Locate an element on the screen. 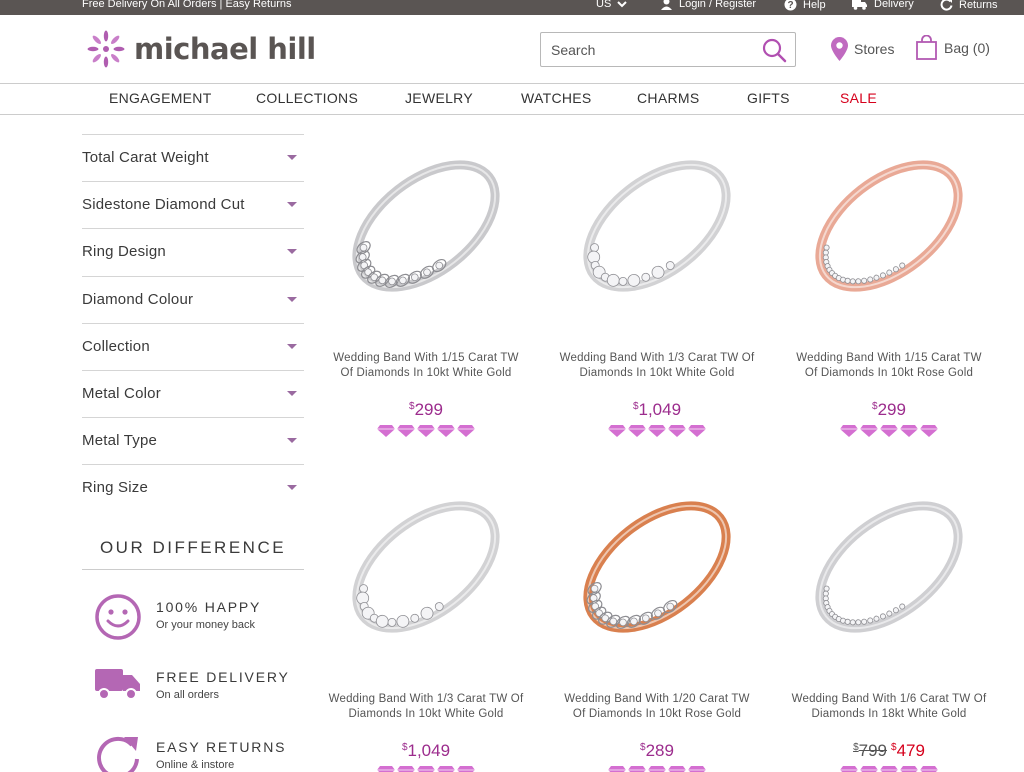  help-link: ? Help is located at coordinates (805, 5).